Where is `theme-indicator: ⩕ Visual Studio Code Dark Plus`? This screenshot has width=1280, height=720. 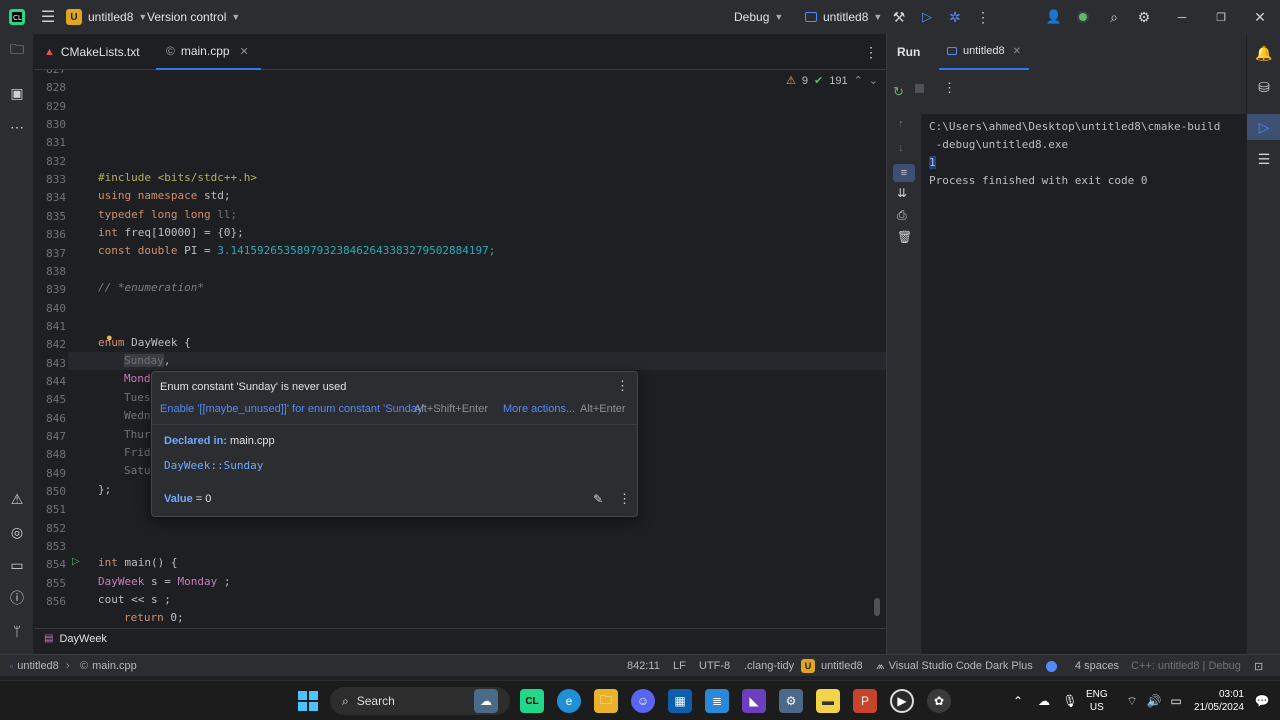 theme-indicator: ⩕ Visual Studio Code Dark Plus is located at coordinates (954, 666).